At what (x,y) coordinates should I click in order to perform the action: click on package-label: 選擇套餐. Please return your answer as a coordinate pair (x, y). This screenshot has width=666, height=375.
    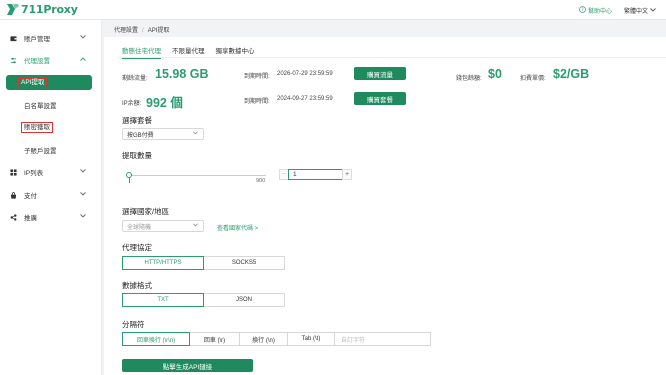
    Looking at the image, I should click on (137, 120).